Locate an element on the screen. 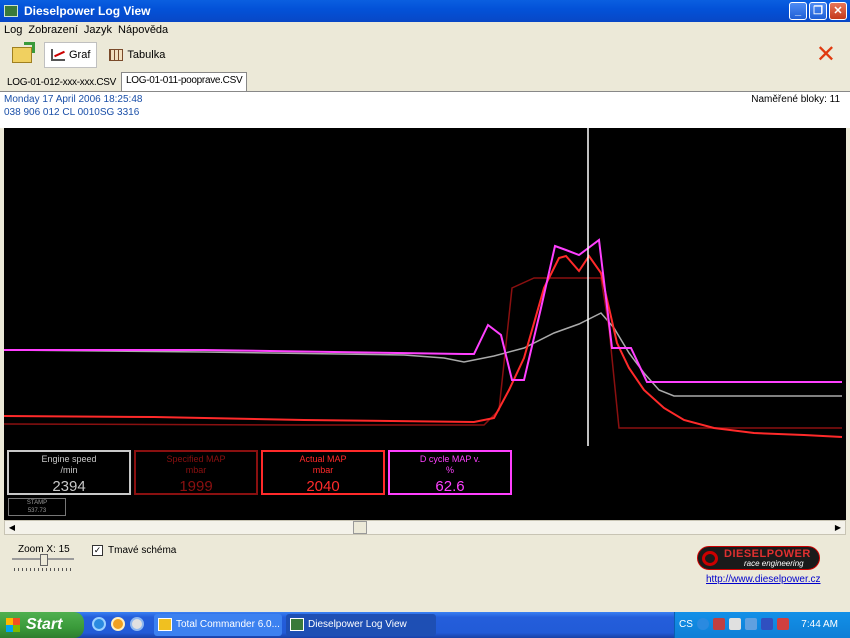  table-icon is located at coordinates (116, 55).